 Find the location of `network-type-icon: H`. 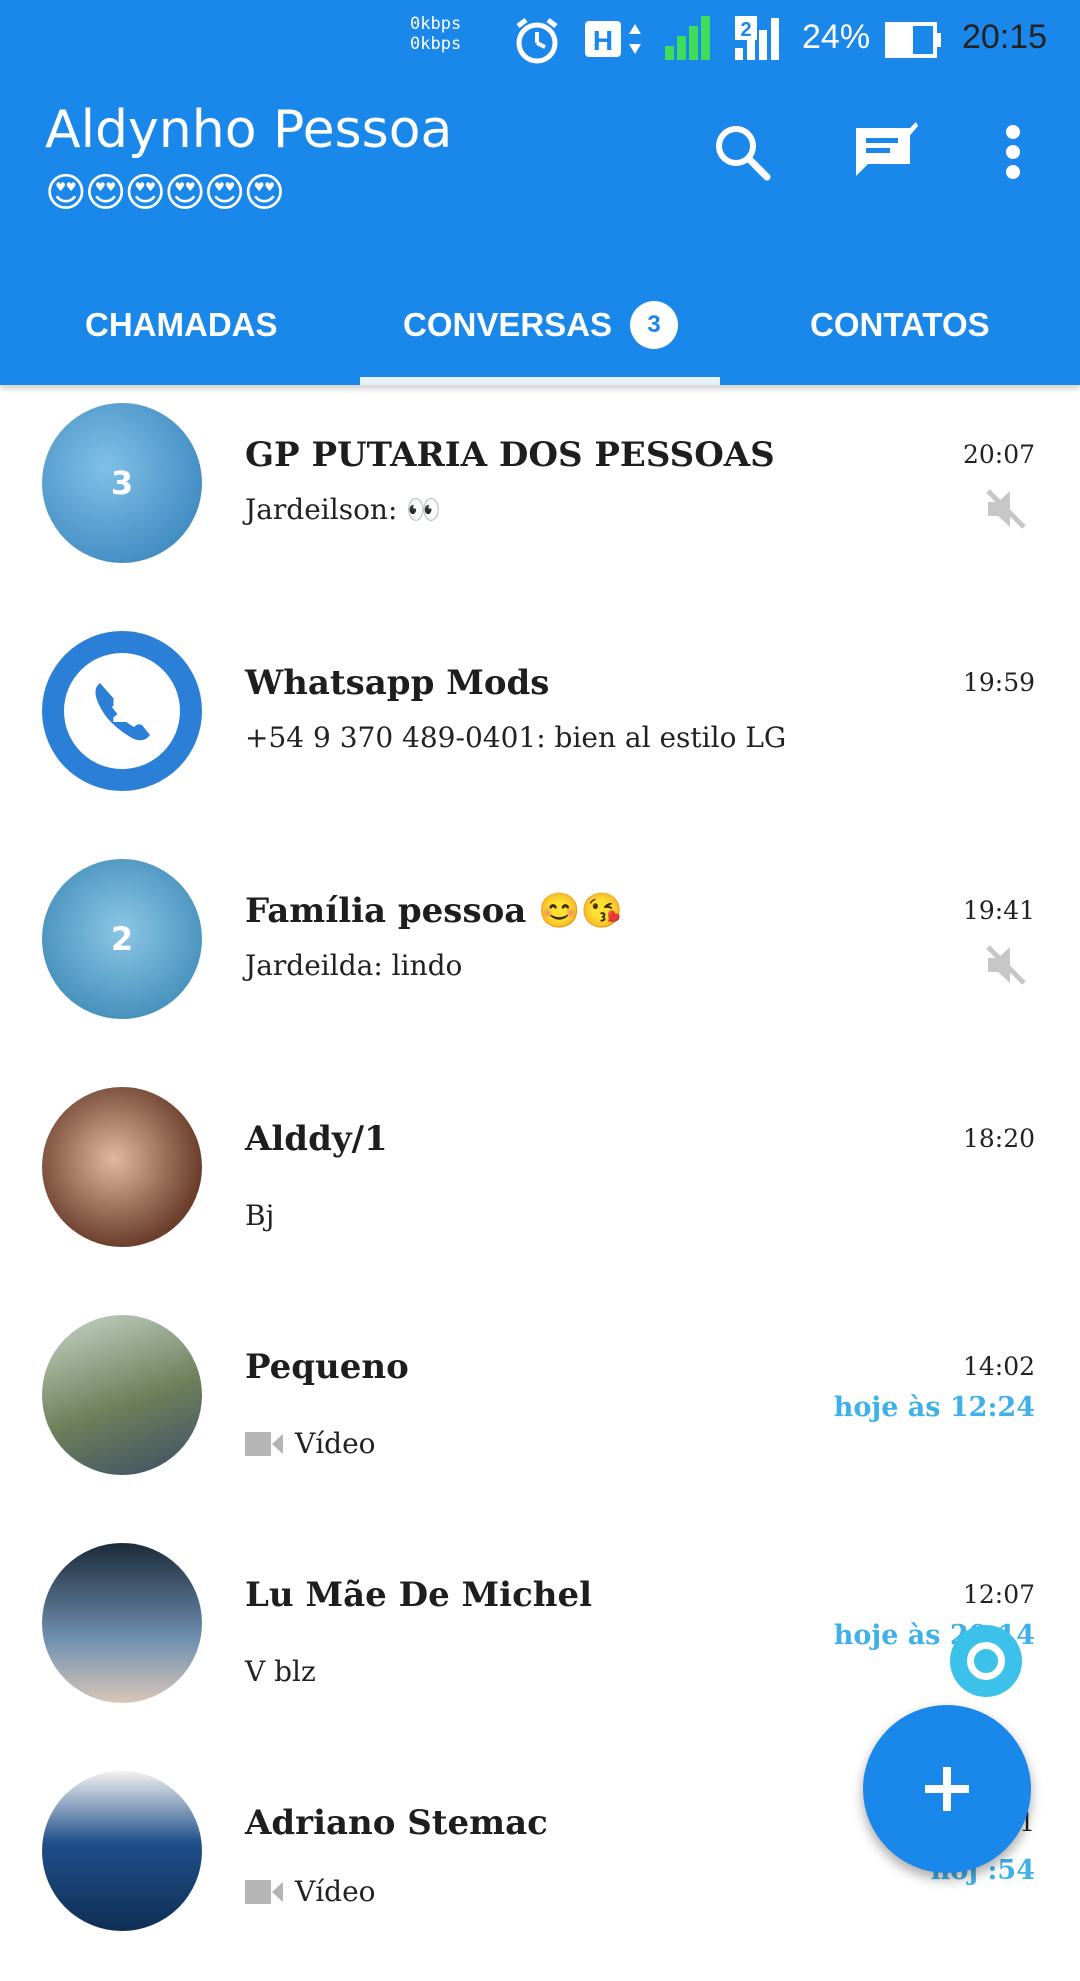

network-type-icon: H is located at coordinates (613, 39).